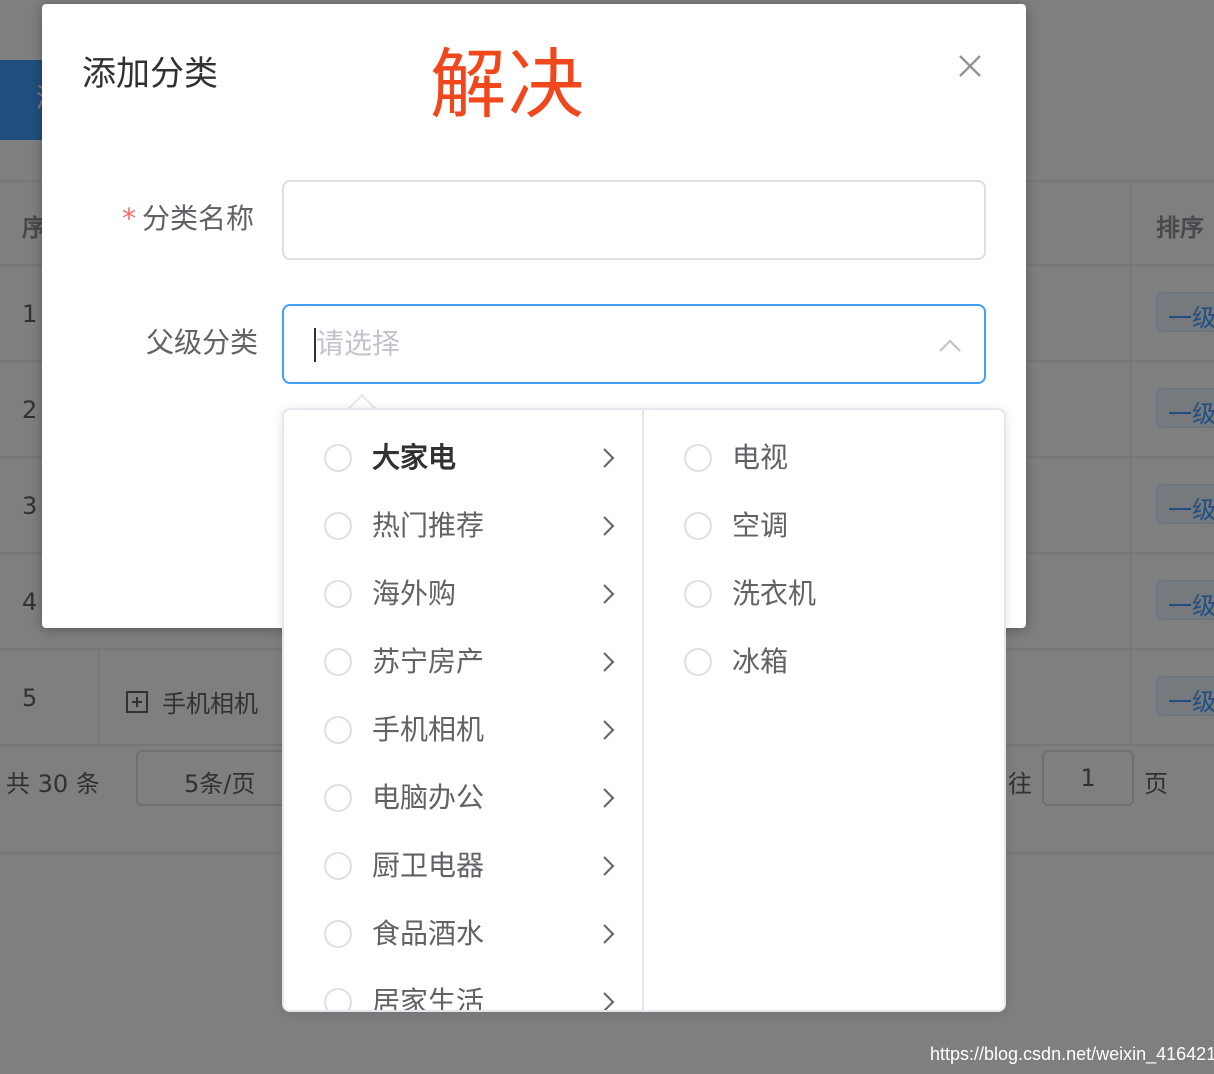 Image resolution: width=1214 pixels, height=1074 pixels. I want to click on option-label: 冰箱, so click(760, 661).